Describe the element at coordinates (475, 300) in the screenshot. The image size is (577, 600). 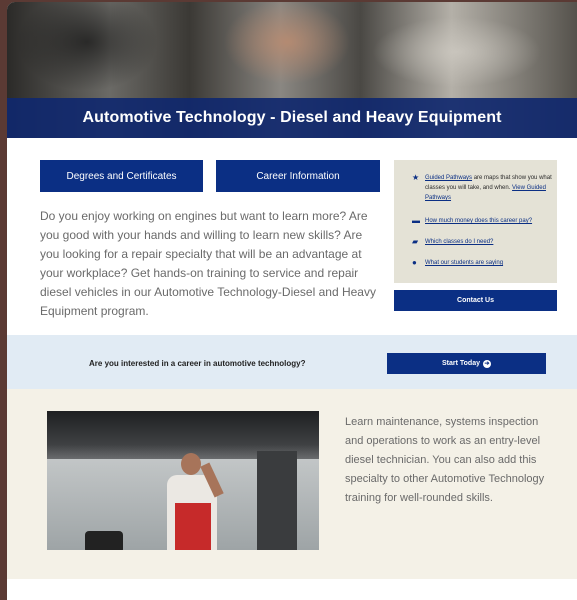
I see `contact-us-button: Contact Us` at that location.